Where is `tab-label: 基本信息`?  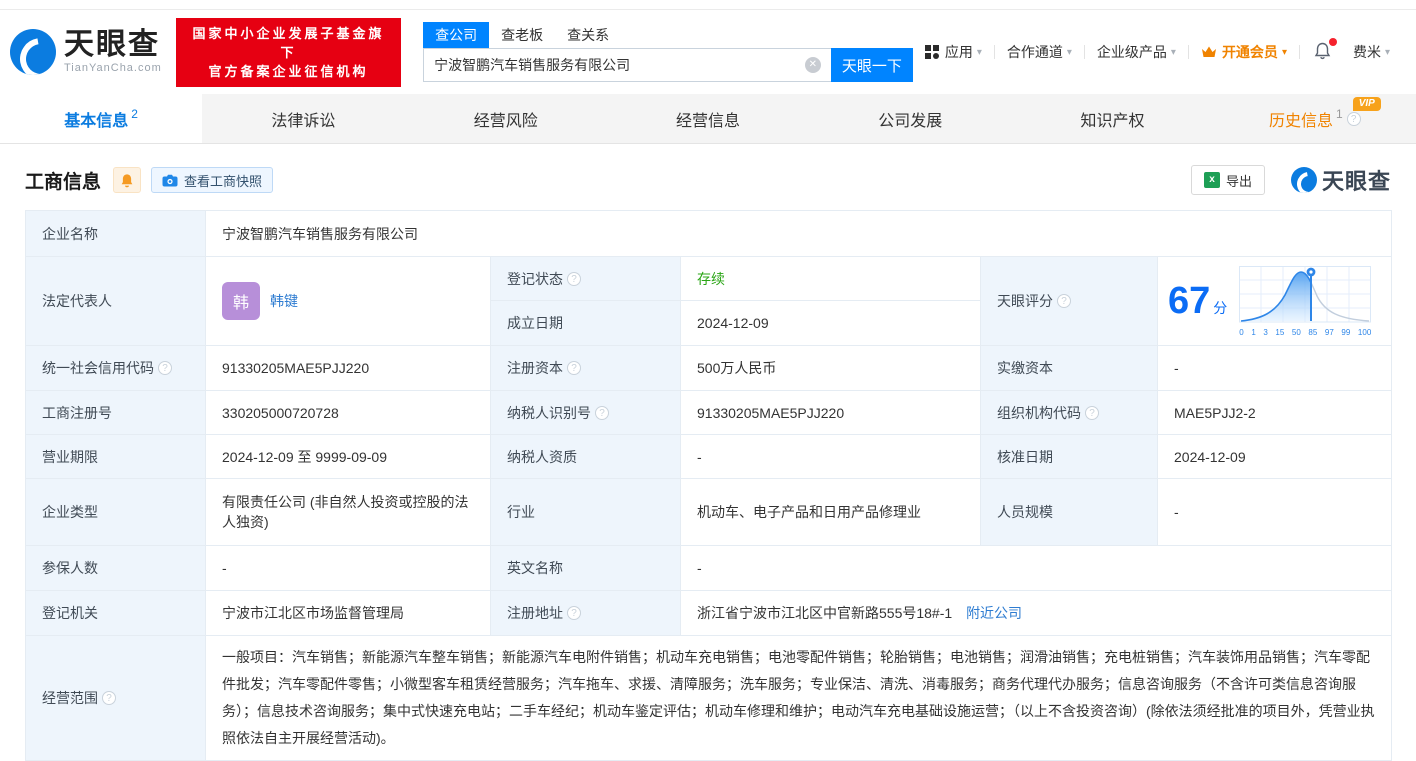 tab-label: 基本信息 is located at coordinates (96, 121).